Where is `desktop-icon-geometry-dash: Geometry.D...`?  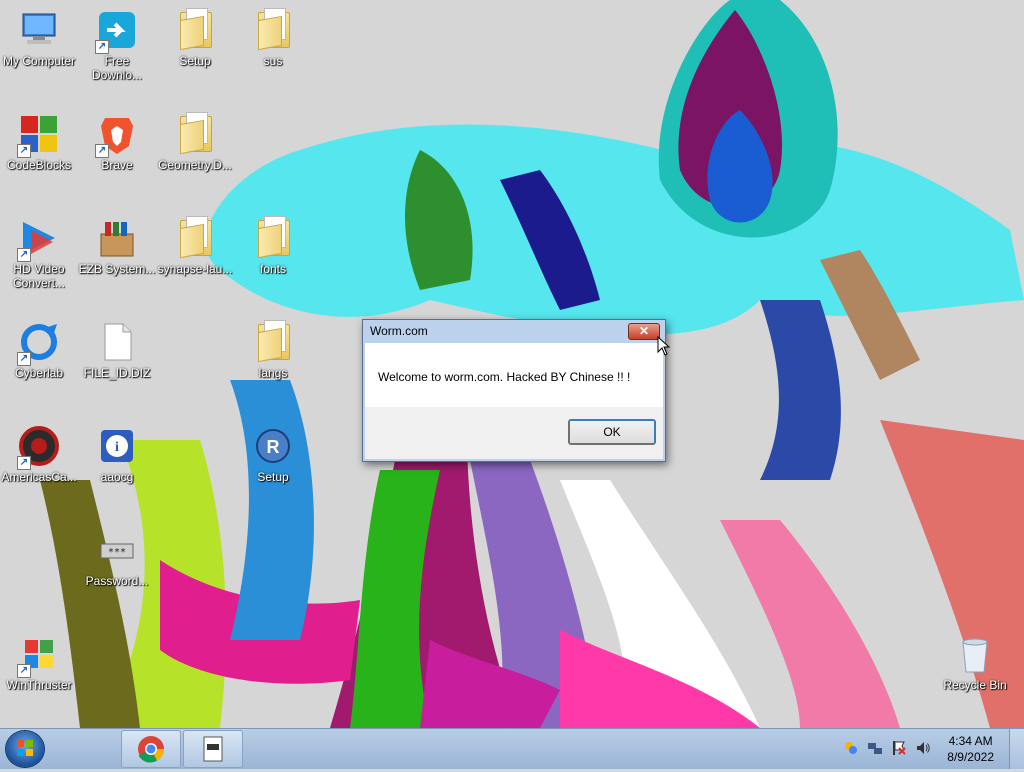 desktop-icon-geometry-dash: Geometry.D... is located at coordinates (195, 139).